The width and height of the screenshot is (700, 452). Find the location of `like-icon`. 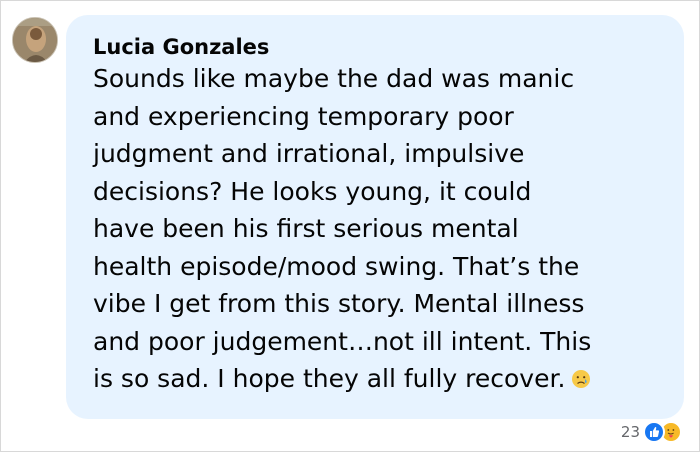

like-icon is located at coordinates (654, 432).